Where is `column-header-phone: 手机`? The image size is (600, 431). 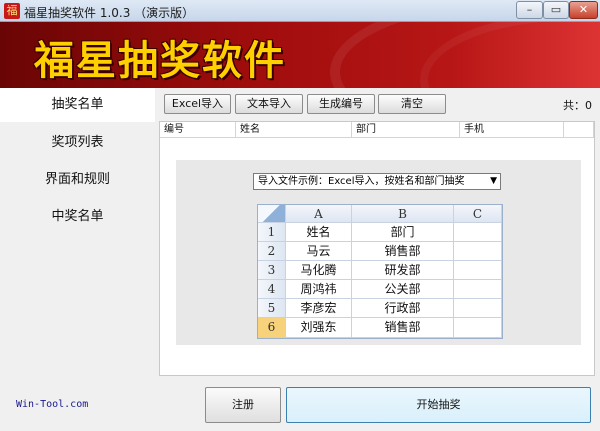 column-header-phone: 手机 is located at coordinates (512, 130).